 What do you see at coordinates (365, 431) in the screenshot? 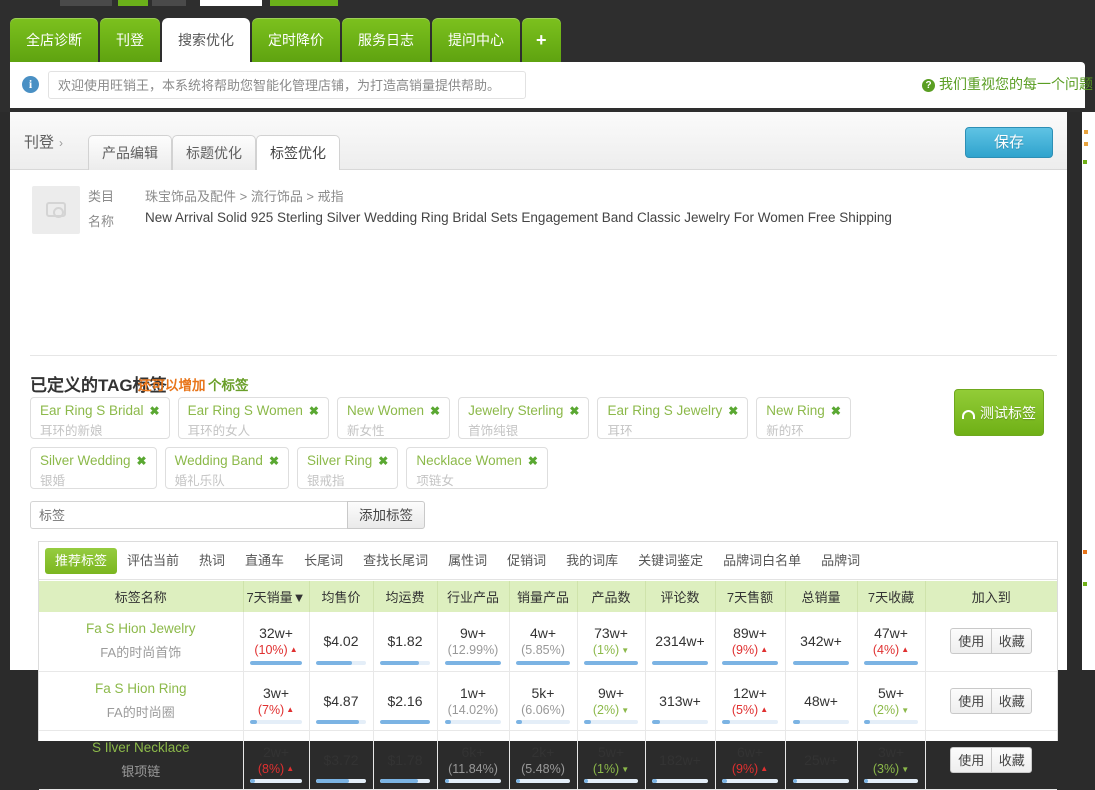
I see `tag-chip-cn: 新女性` at bounding box center [365, 431].